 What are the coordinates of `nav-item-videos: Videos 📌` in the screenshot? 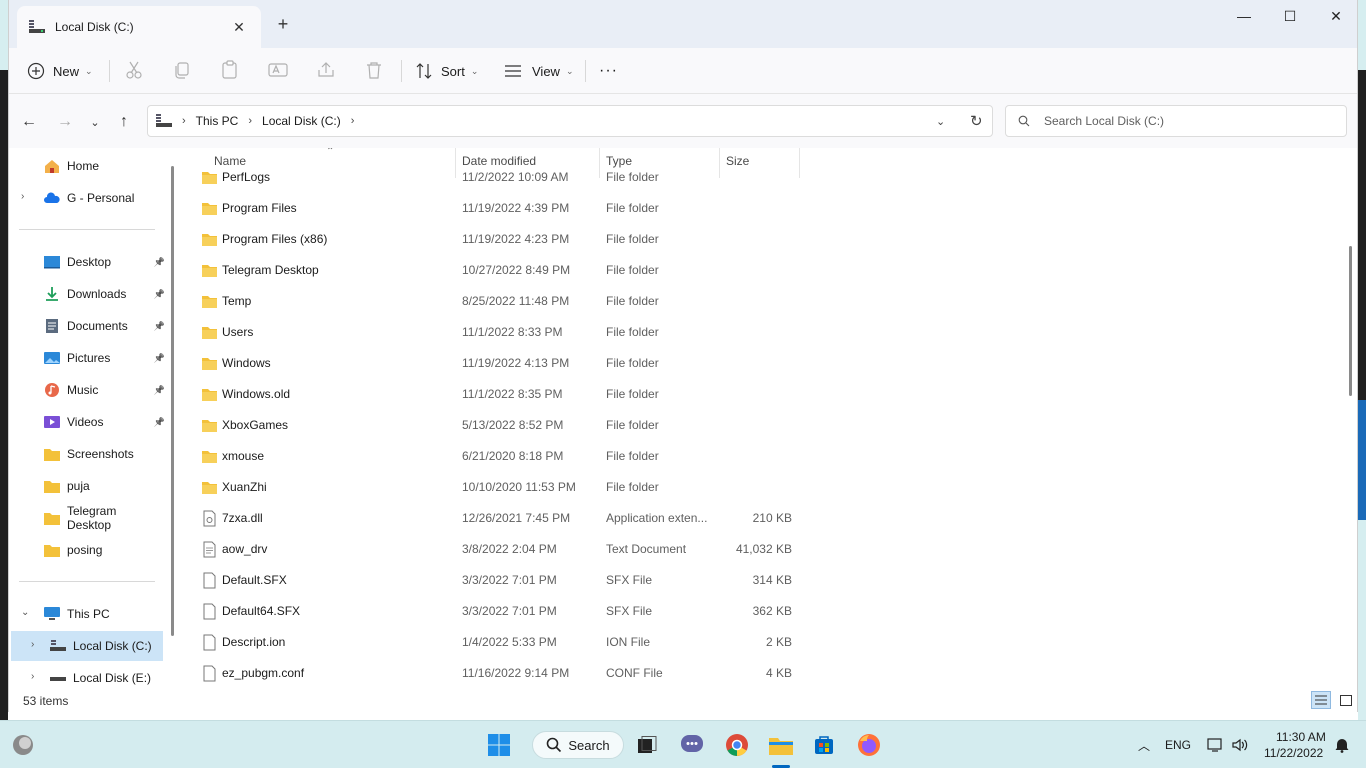 It's located at (88, 422).